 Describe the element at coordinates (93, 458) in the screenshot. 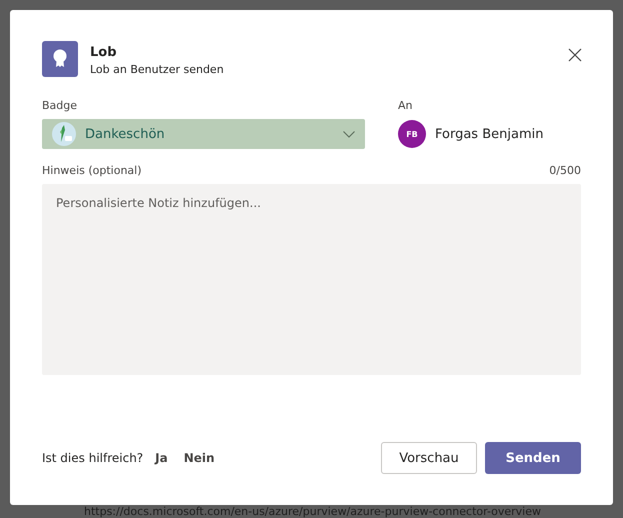

I see `feedback-question: Ist dies hilfreich?` at that location.